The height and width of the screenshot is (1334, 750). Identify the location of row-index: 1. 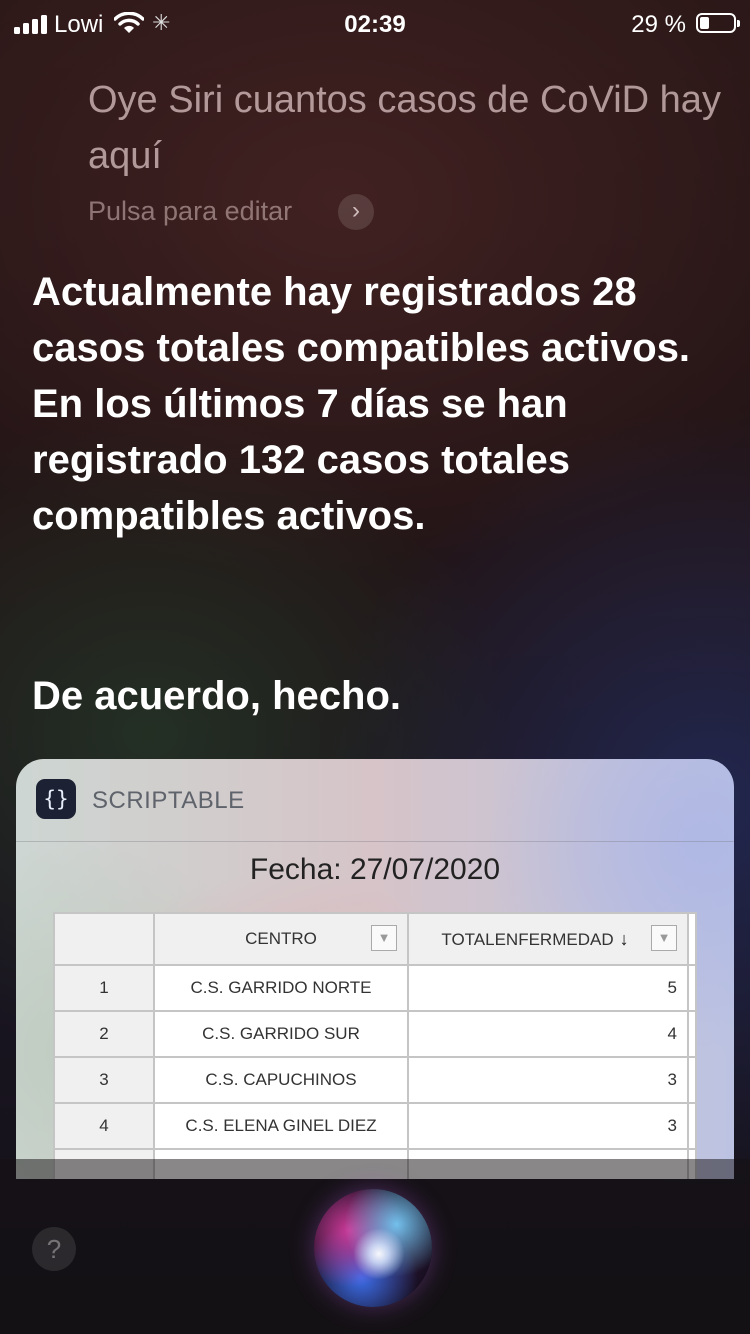
(104, 988).